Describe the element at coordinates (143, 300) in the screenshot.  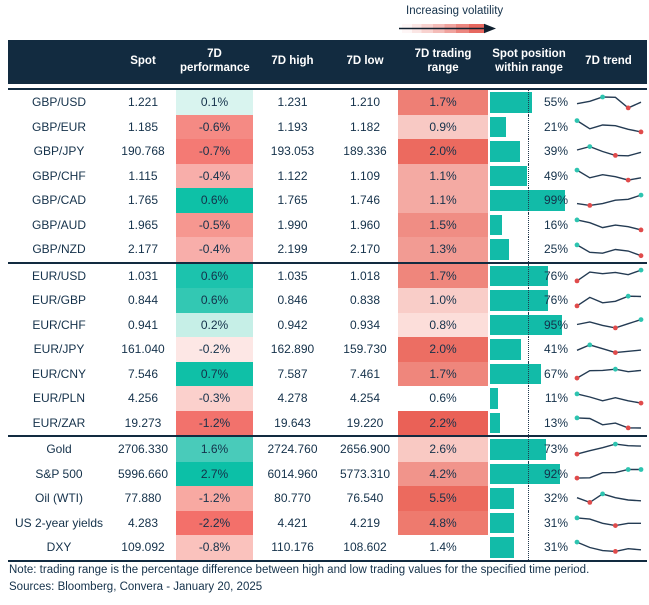
I see `spot-value: 0.844` at that location.